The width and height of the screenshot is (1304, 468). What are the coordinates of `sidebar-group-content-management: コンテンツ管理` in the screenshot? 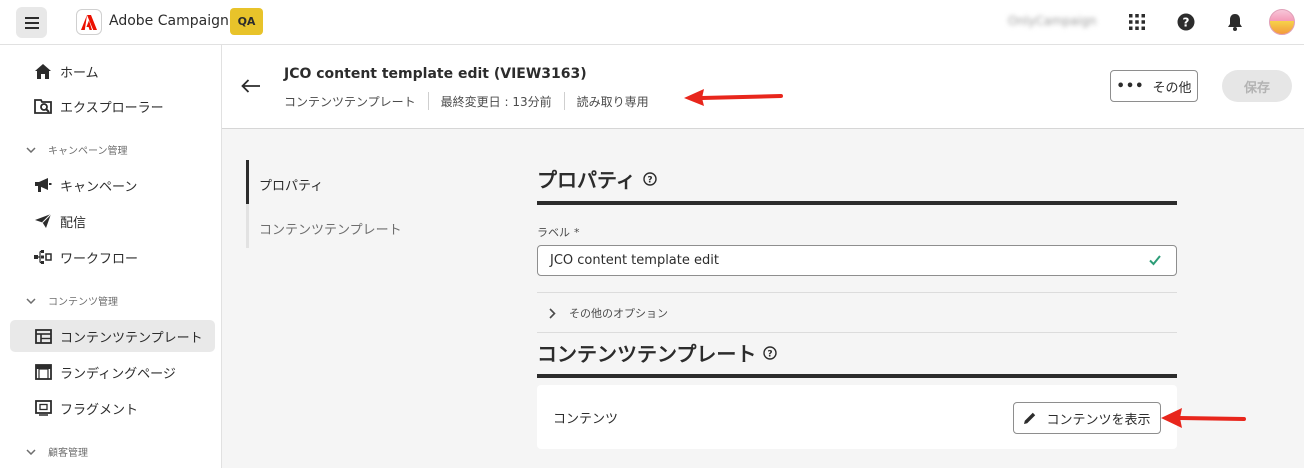 It's located at (72, 300).